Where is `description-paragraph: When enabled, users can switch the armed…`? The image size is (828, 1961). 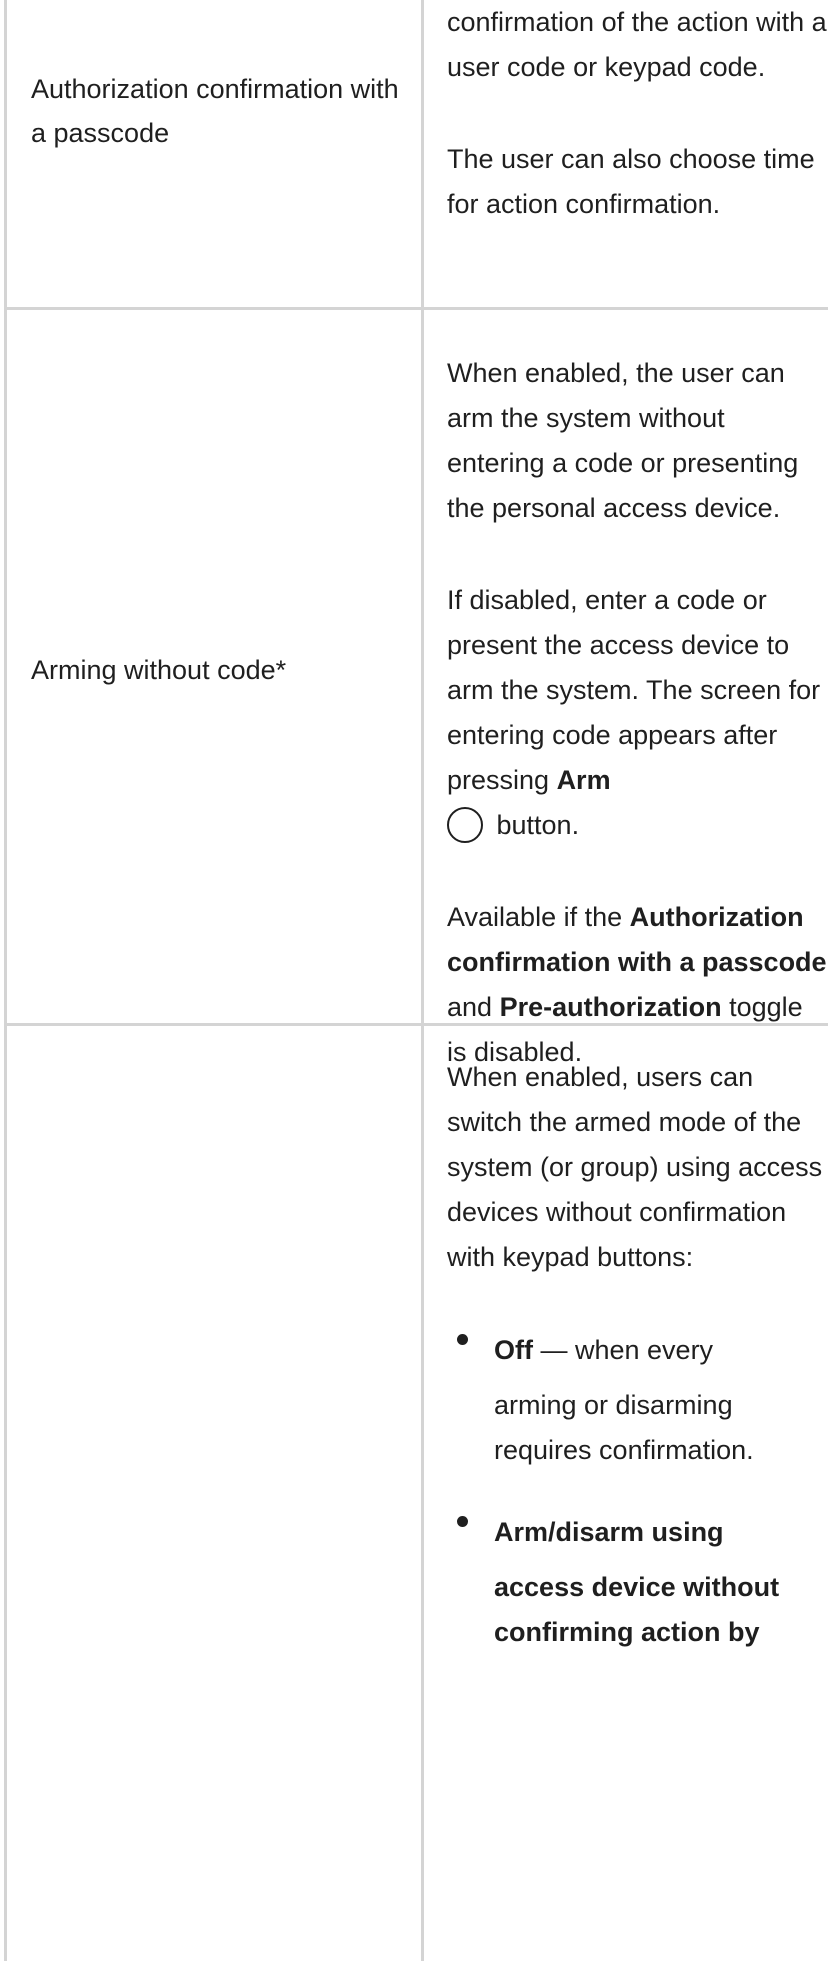
description-paragraph: When enabled, users can switch the armed… is located at coordinates (635, 1167).